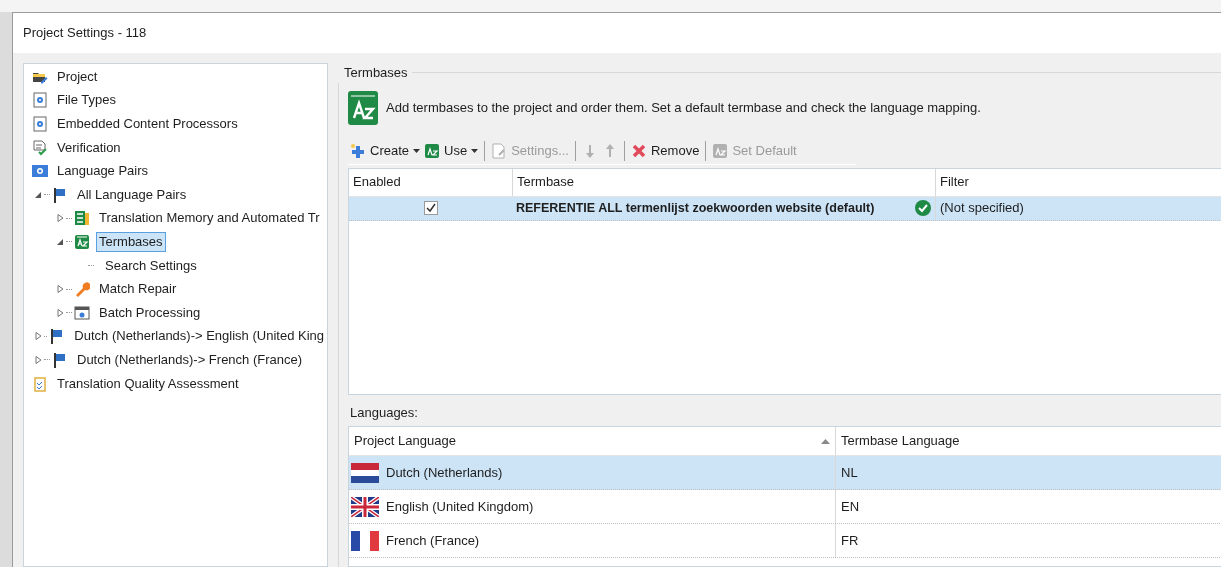  I want to click on tree-item: Embedded Content Processors, so click(147, 124).